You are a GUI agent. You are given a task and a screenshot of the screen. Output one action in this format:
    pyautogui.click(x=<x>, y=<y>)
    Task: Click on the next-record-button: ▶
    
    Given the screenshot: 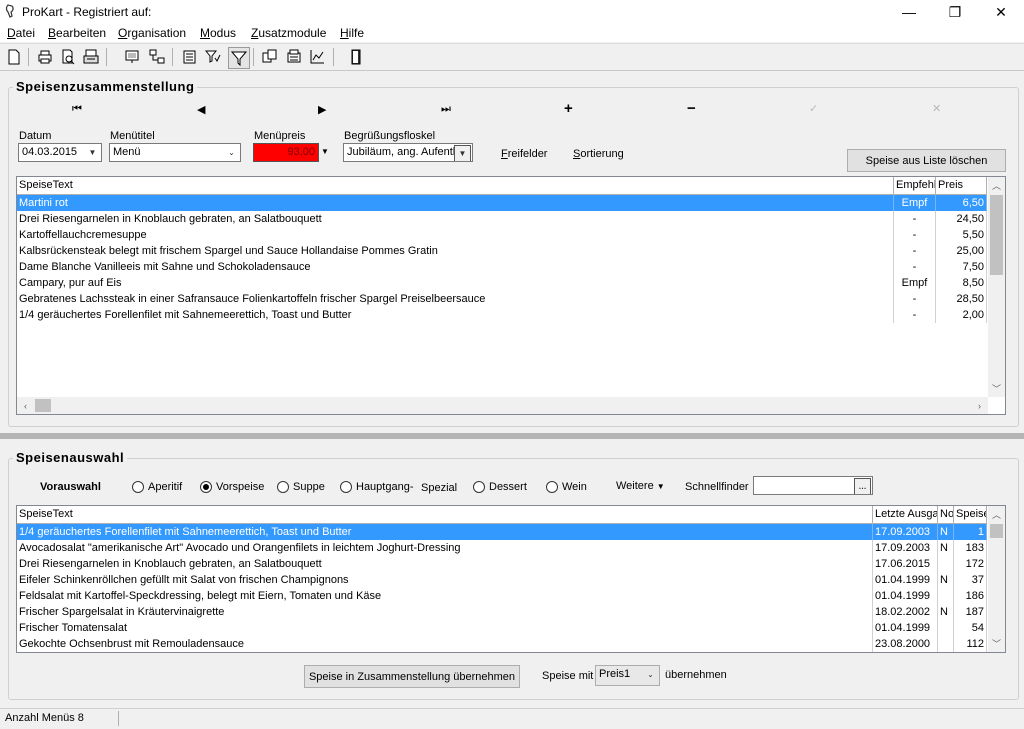 What is the action you would take?
    pyautogui.click(x=322, y=109)
    